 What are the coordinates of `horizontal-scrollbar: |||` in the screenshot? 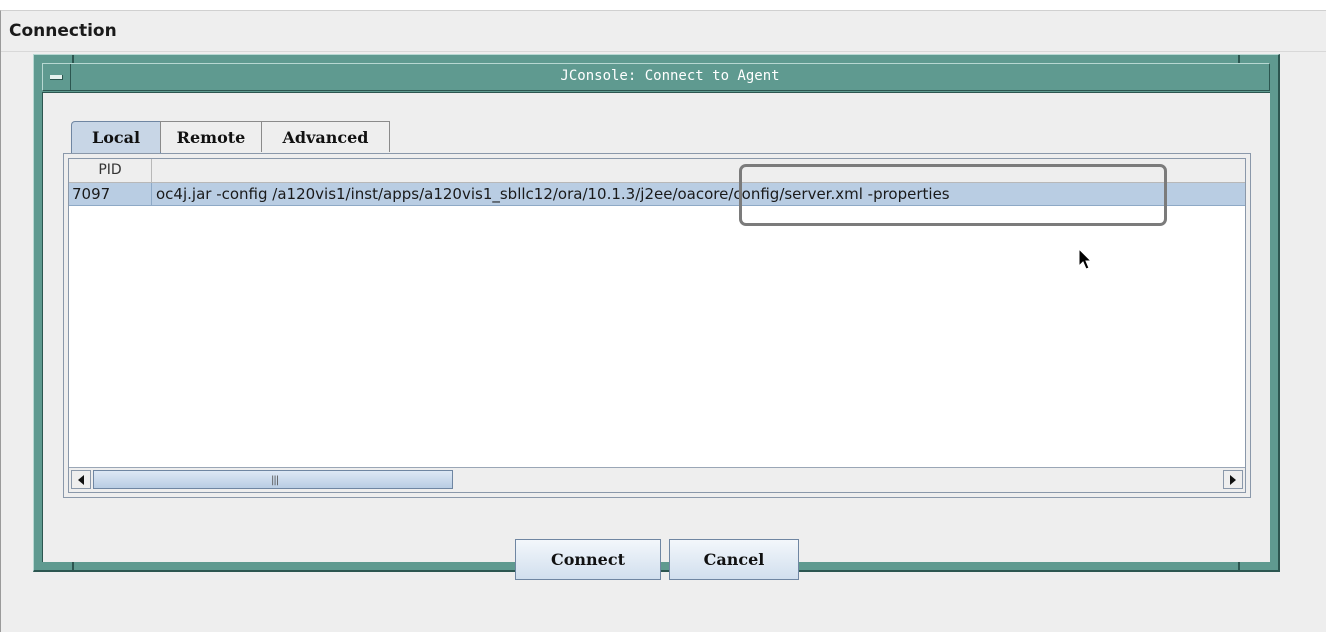 It's located at (657, 479).